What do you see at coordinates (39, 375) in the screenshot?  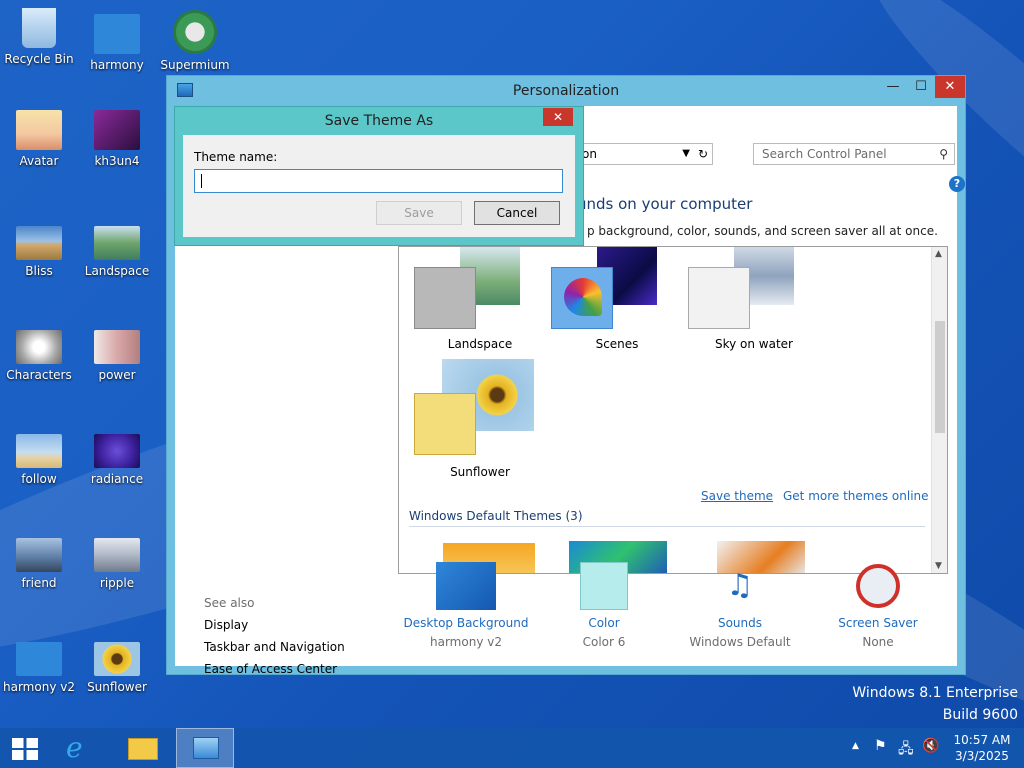 I see `desktop-icon-label: Characters` at bounding box center [39, 375].